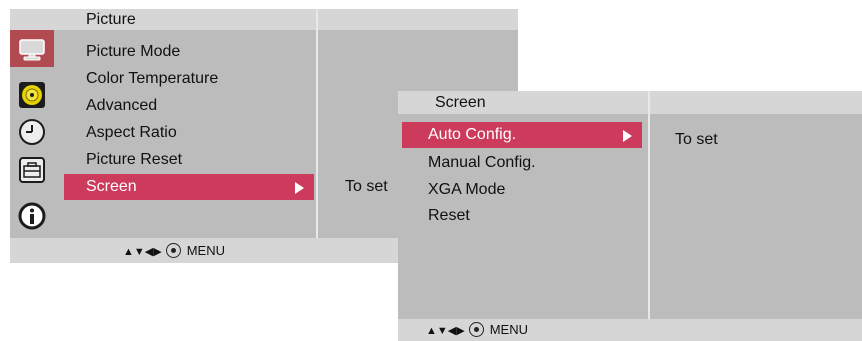 Image resolution: width=862 pixels, height=341 pixels. What do you see at coordinates (522, 190) in the screenshot?
I see `submenu-item-xga-mode: XGA Mode` at bounding box center [522, 190].